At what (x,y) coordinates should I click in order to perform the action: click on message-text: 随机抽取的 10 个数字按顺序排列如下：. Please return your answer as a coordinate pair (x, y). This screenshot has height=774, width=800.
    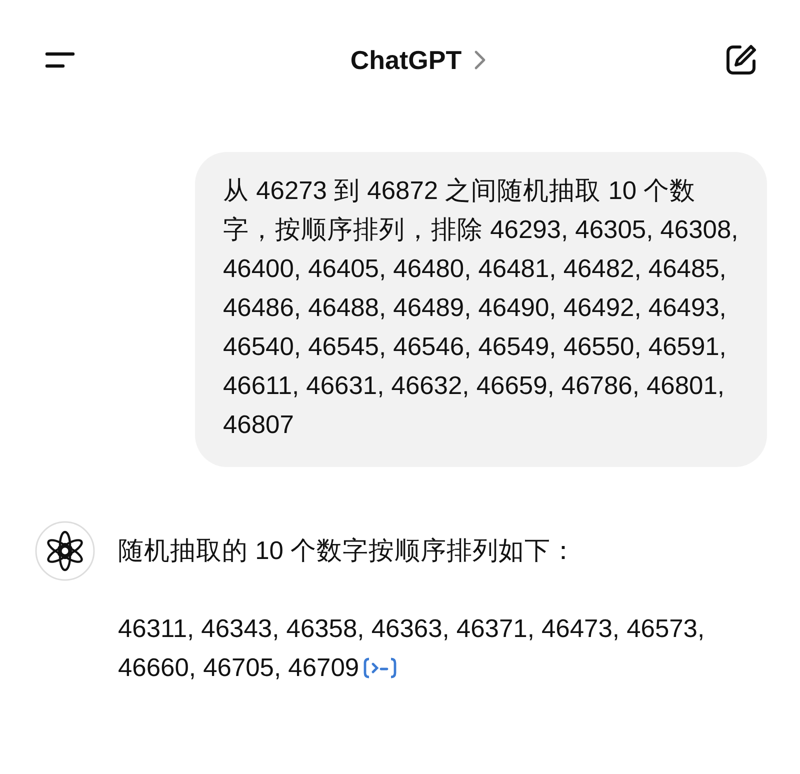
    Looking at the image, I should click on (348, 551).